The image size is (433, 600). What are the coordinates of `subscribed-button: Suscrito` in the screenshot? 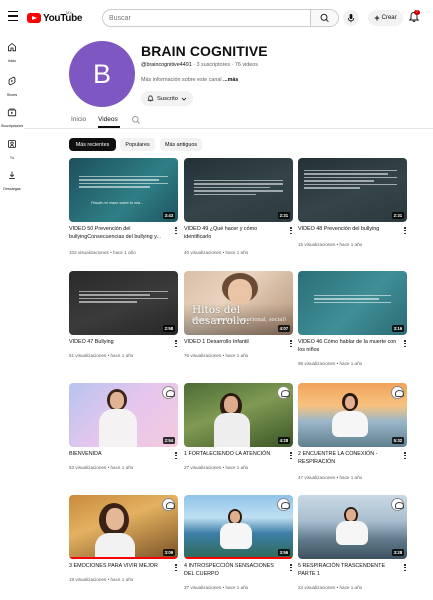 It's located at (167, 98).